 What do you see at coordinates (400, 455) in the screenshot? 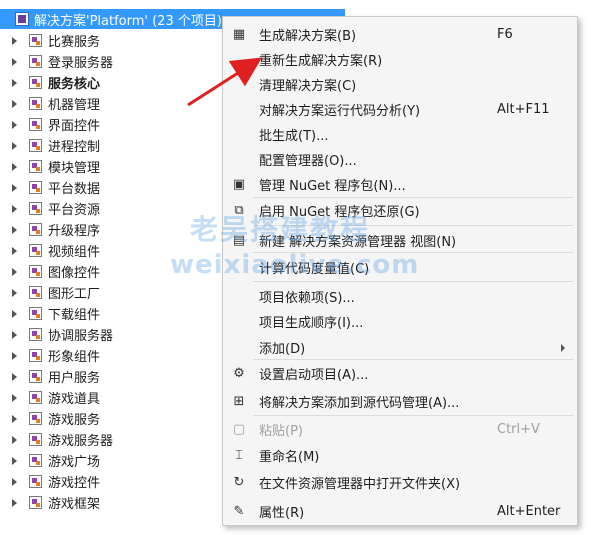
I see `menu-item: ⌶ 重命名(M)` at bounding box center [400, 455].